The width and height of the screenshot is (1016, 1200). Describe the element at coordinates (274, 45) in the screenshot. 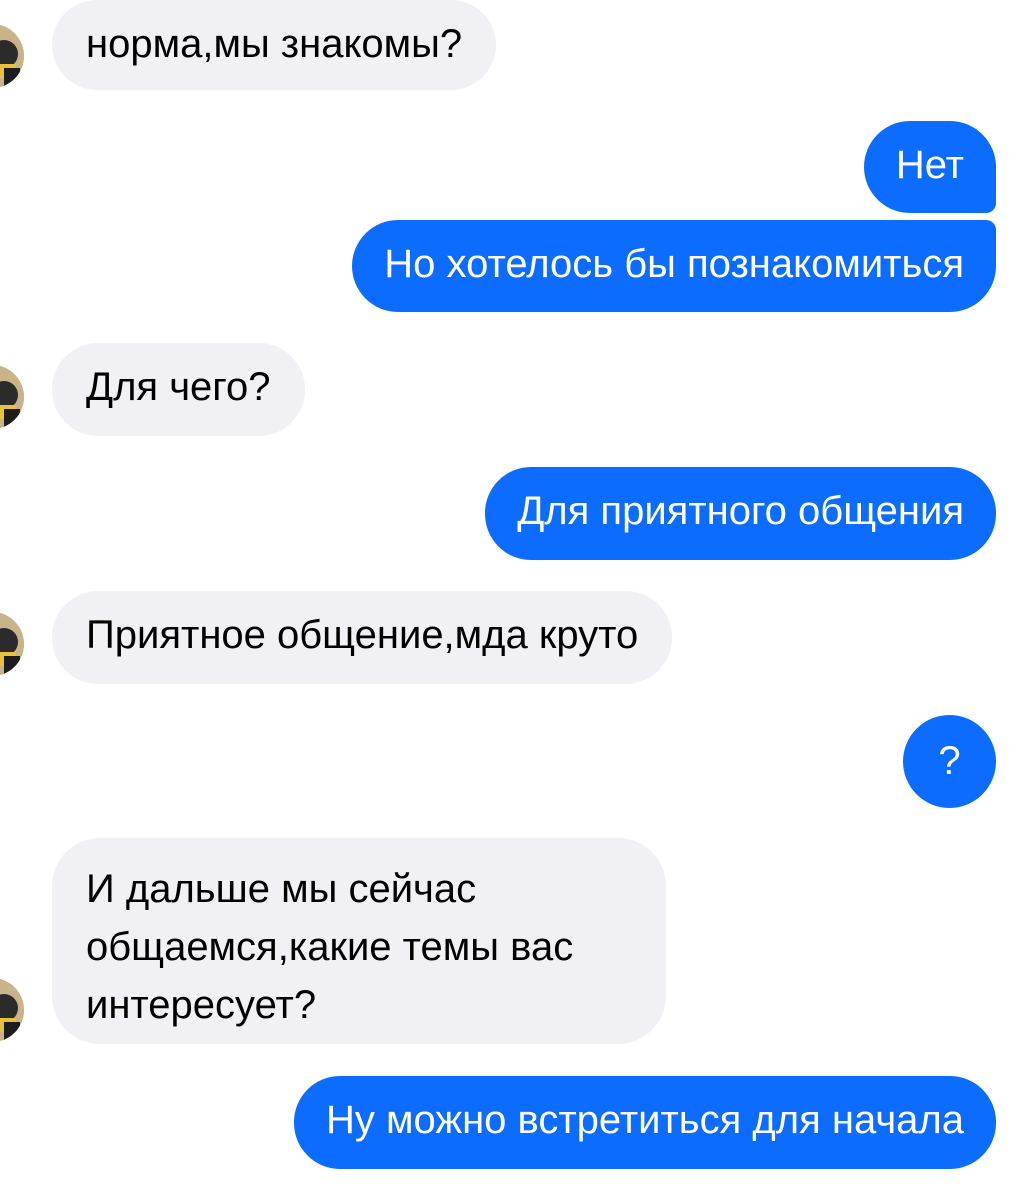

I see `incoming-message-bubble: норма,мы знакомы?` at that location.